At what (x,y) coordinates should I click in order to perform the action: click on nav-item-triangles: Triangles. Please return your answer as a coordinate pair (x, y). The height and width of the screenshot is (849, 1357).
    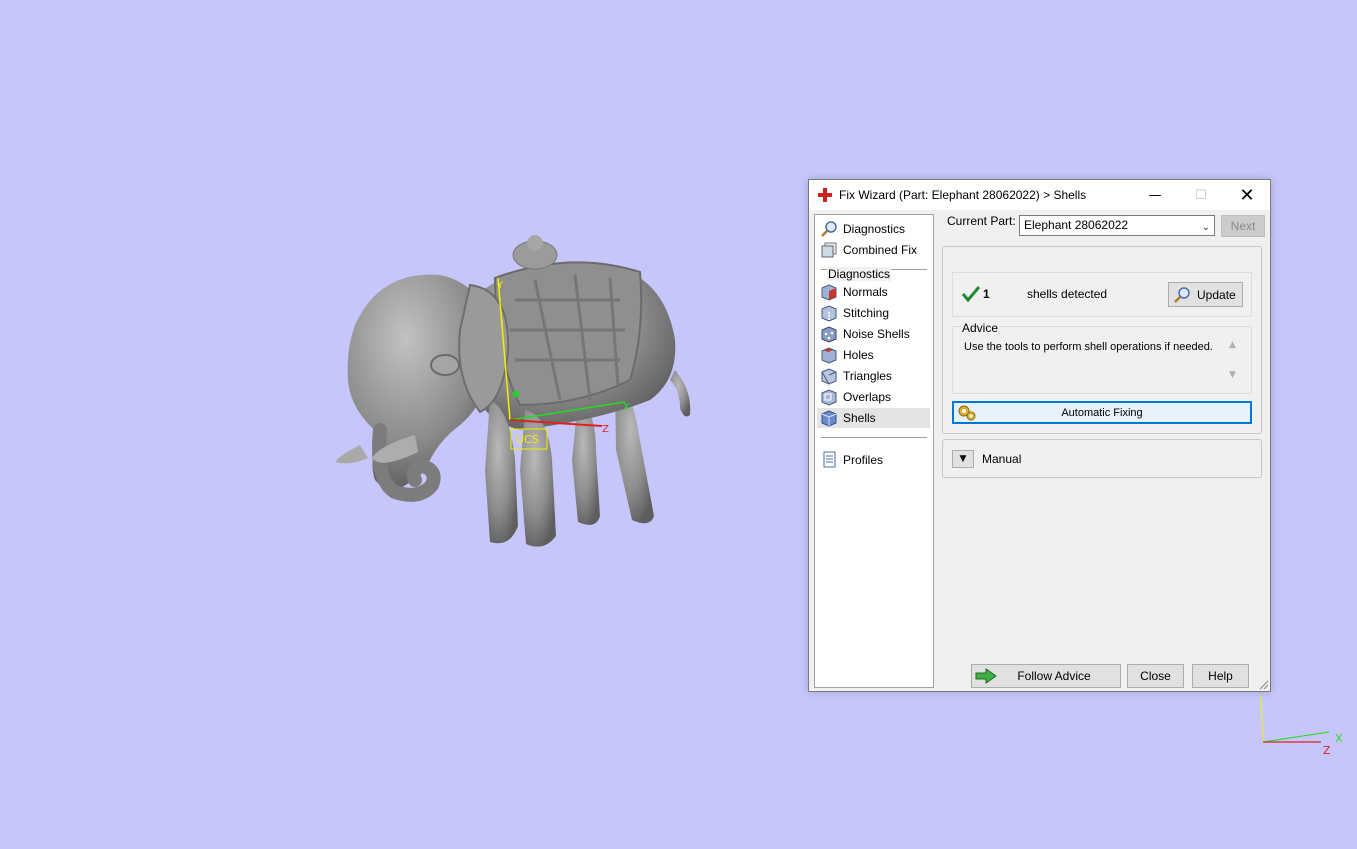
    Looking at the image, I should click on (873, 376).